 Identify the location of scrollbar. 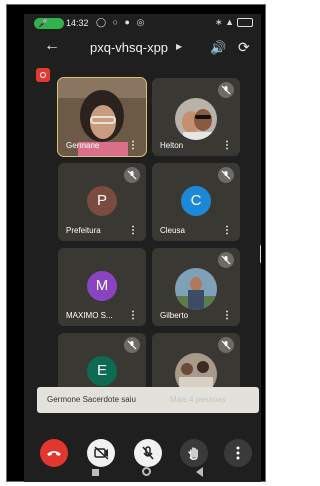
(260, 254).